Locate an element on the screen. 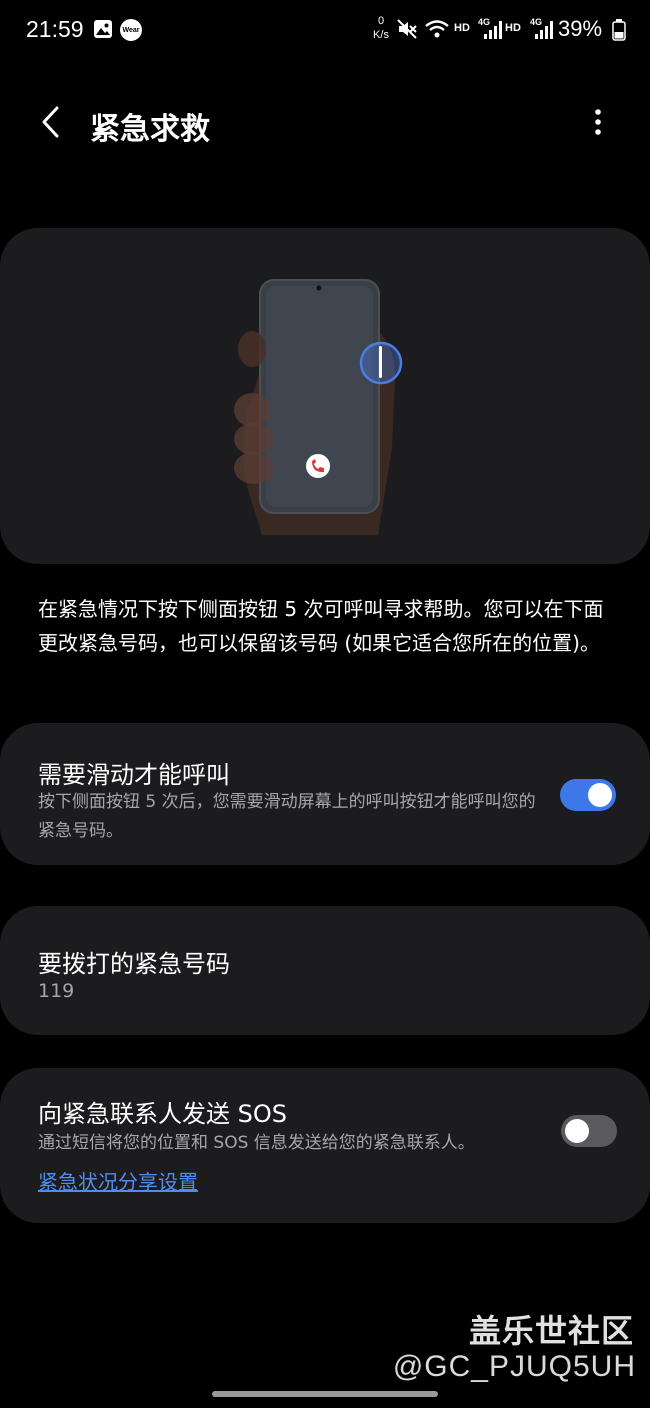 The width and height of the screenshot is (650, 1408). wear-icon-label: Wear is located at coordinates (131, 30).